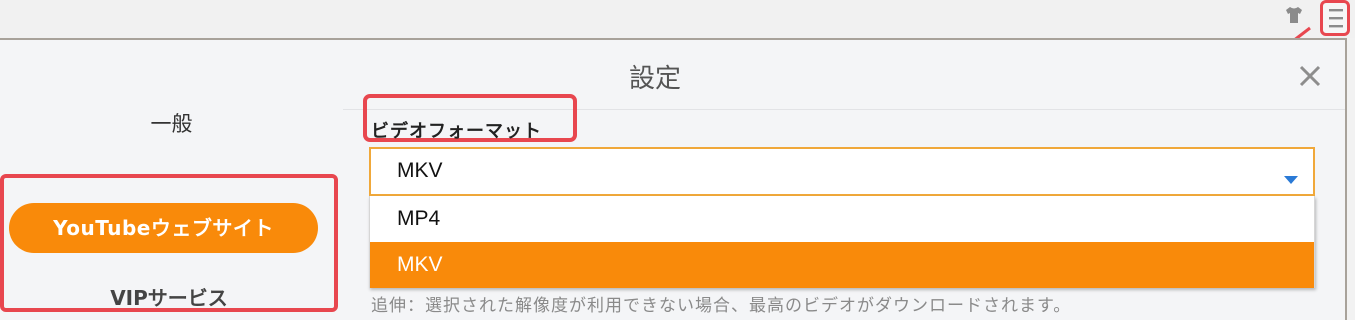 The height and width of the screenshot is (320, 1355). I want to click on caret-down-icon, so click(1291, 178).